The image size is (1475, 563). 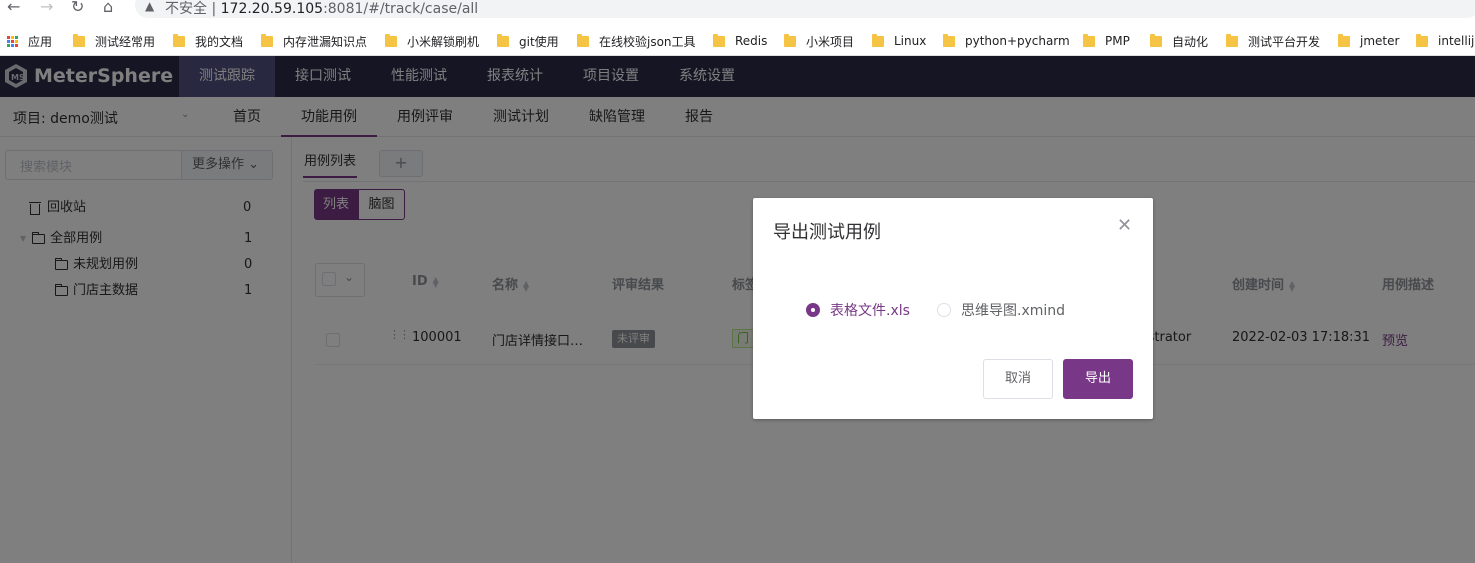 I want to click on warning-icon: ▲, so click(x=150, y=6).